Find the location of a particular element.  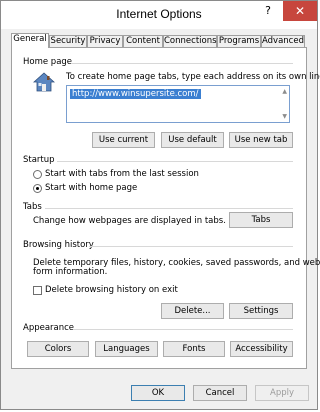

radio-last-session is located at coordinates (37, 174).